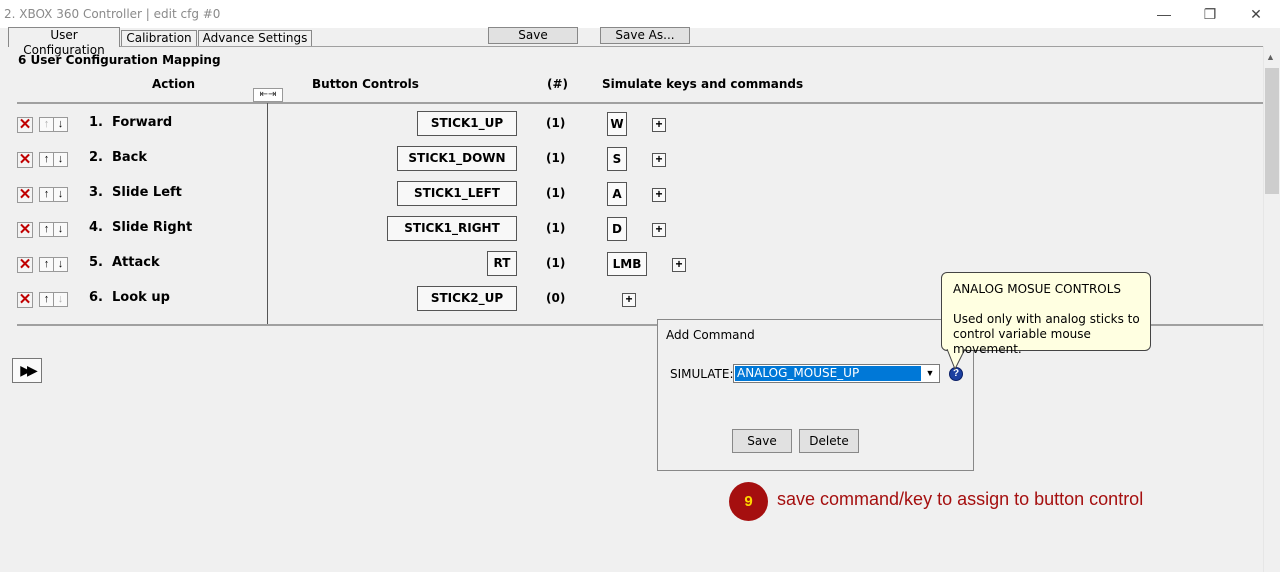 This screenshot has height=572, width=1280. What do you see at coordinates (1164, 14) in the screenshot?
I see `minimize-button: —` at bounding box center [1164, 14].